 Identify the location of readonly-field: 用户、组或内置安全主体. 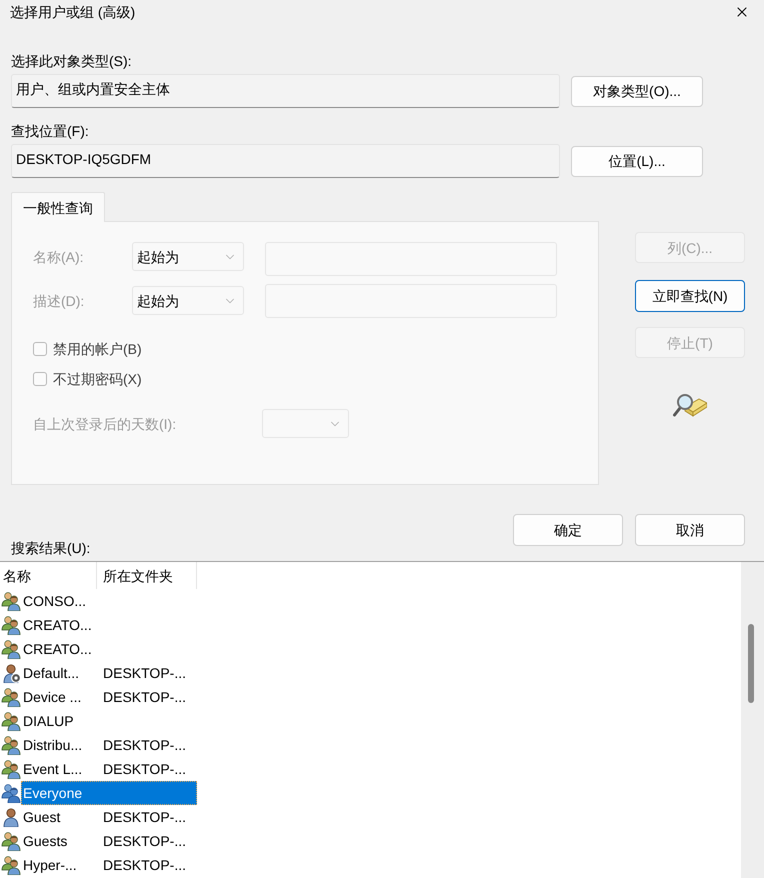
(285, 91).